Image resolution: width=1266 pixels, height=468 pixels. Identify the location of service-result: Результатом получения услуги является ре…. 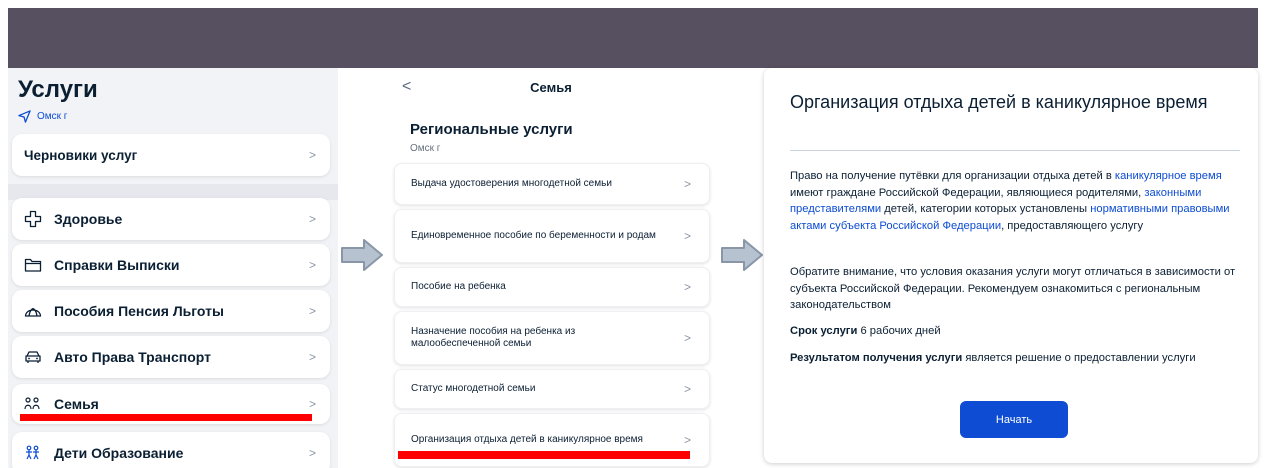
(1016, 358).